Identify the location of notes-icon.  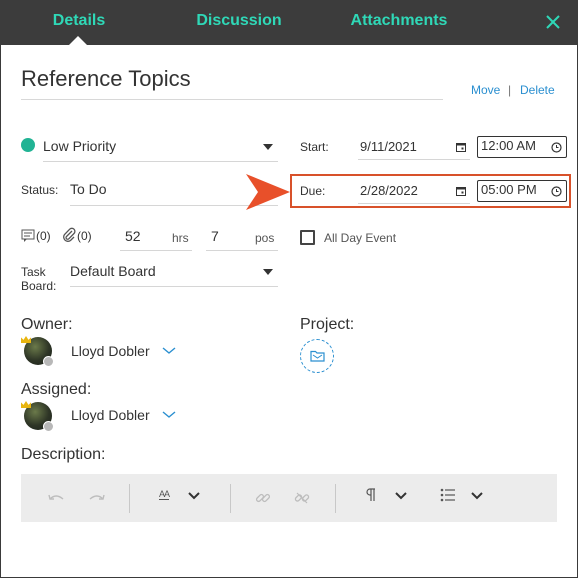
(28, 235).